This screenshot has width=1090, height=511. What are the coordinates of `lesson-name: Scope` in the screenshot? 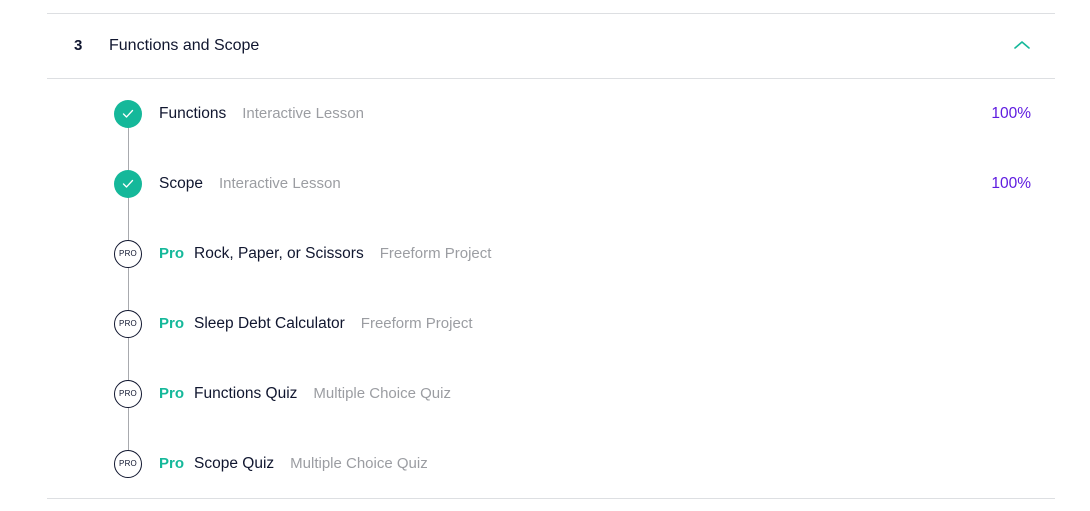 It's located at (181, 183).